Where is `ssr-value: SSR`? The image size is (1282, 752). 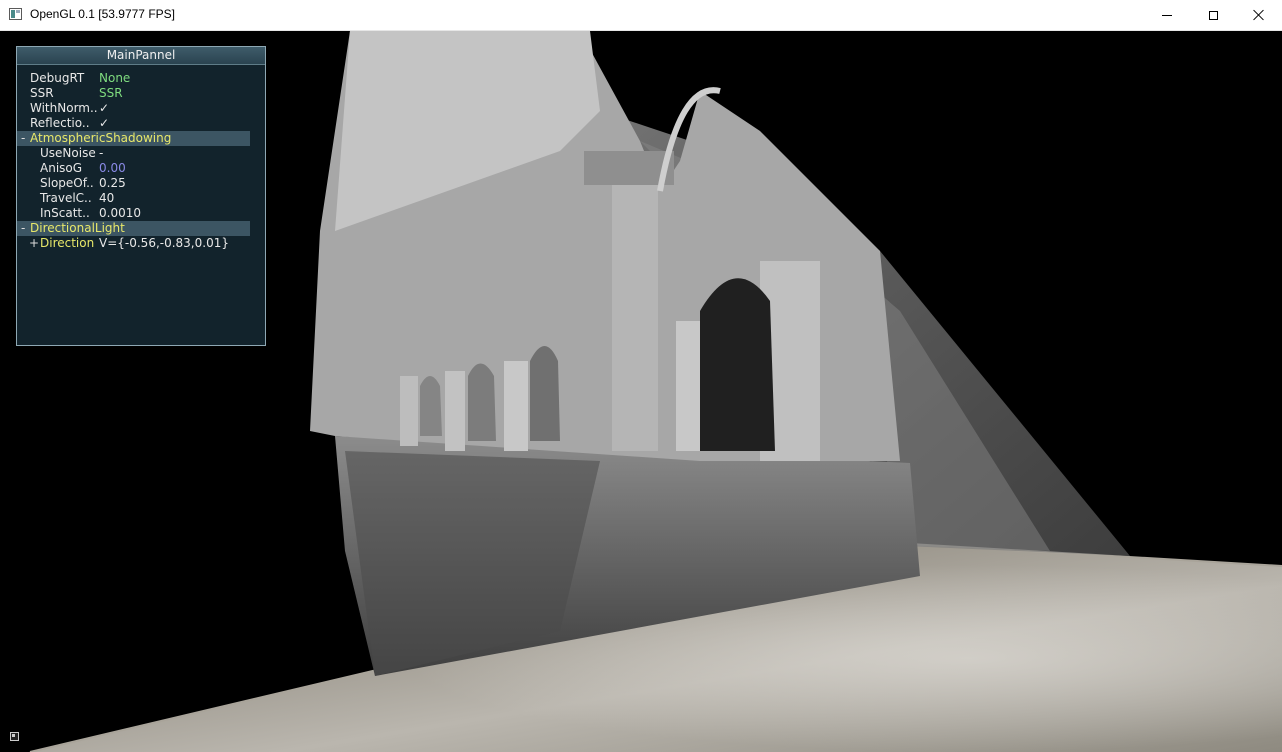 ssr-value: SSR is located at coordinates (111, 93).